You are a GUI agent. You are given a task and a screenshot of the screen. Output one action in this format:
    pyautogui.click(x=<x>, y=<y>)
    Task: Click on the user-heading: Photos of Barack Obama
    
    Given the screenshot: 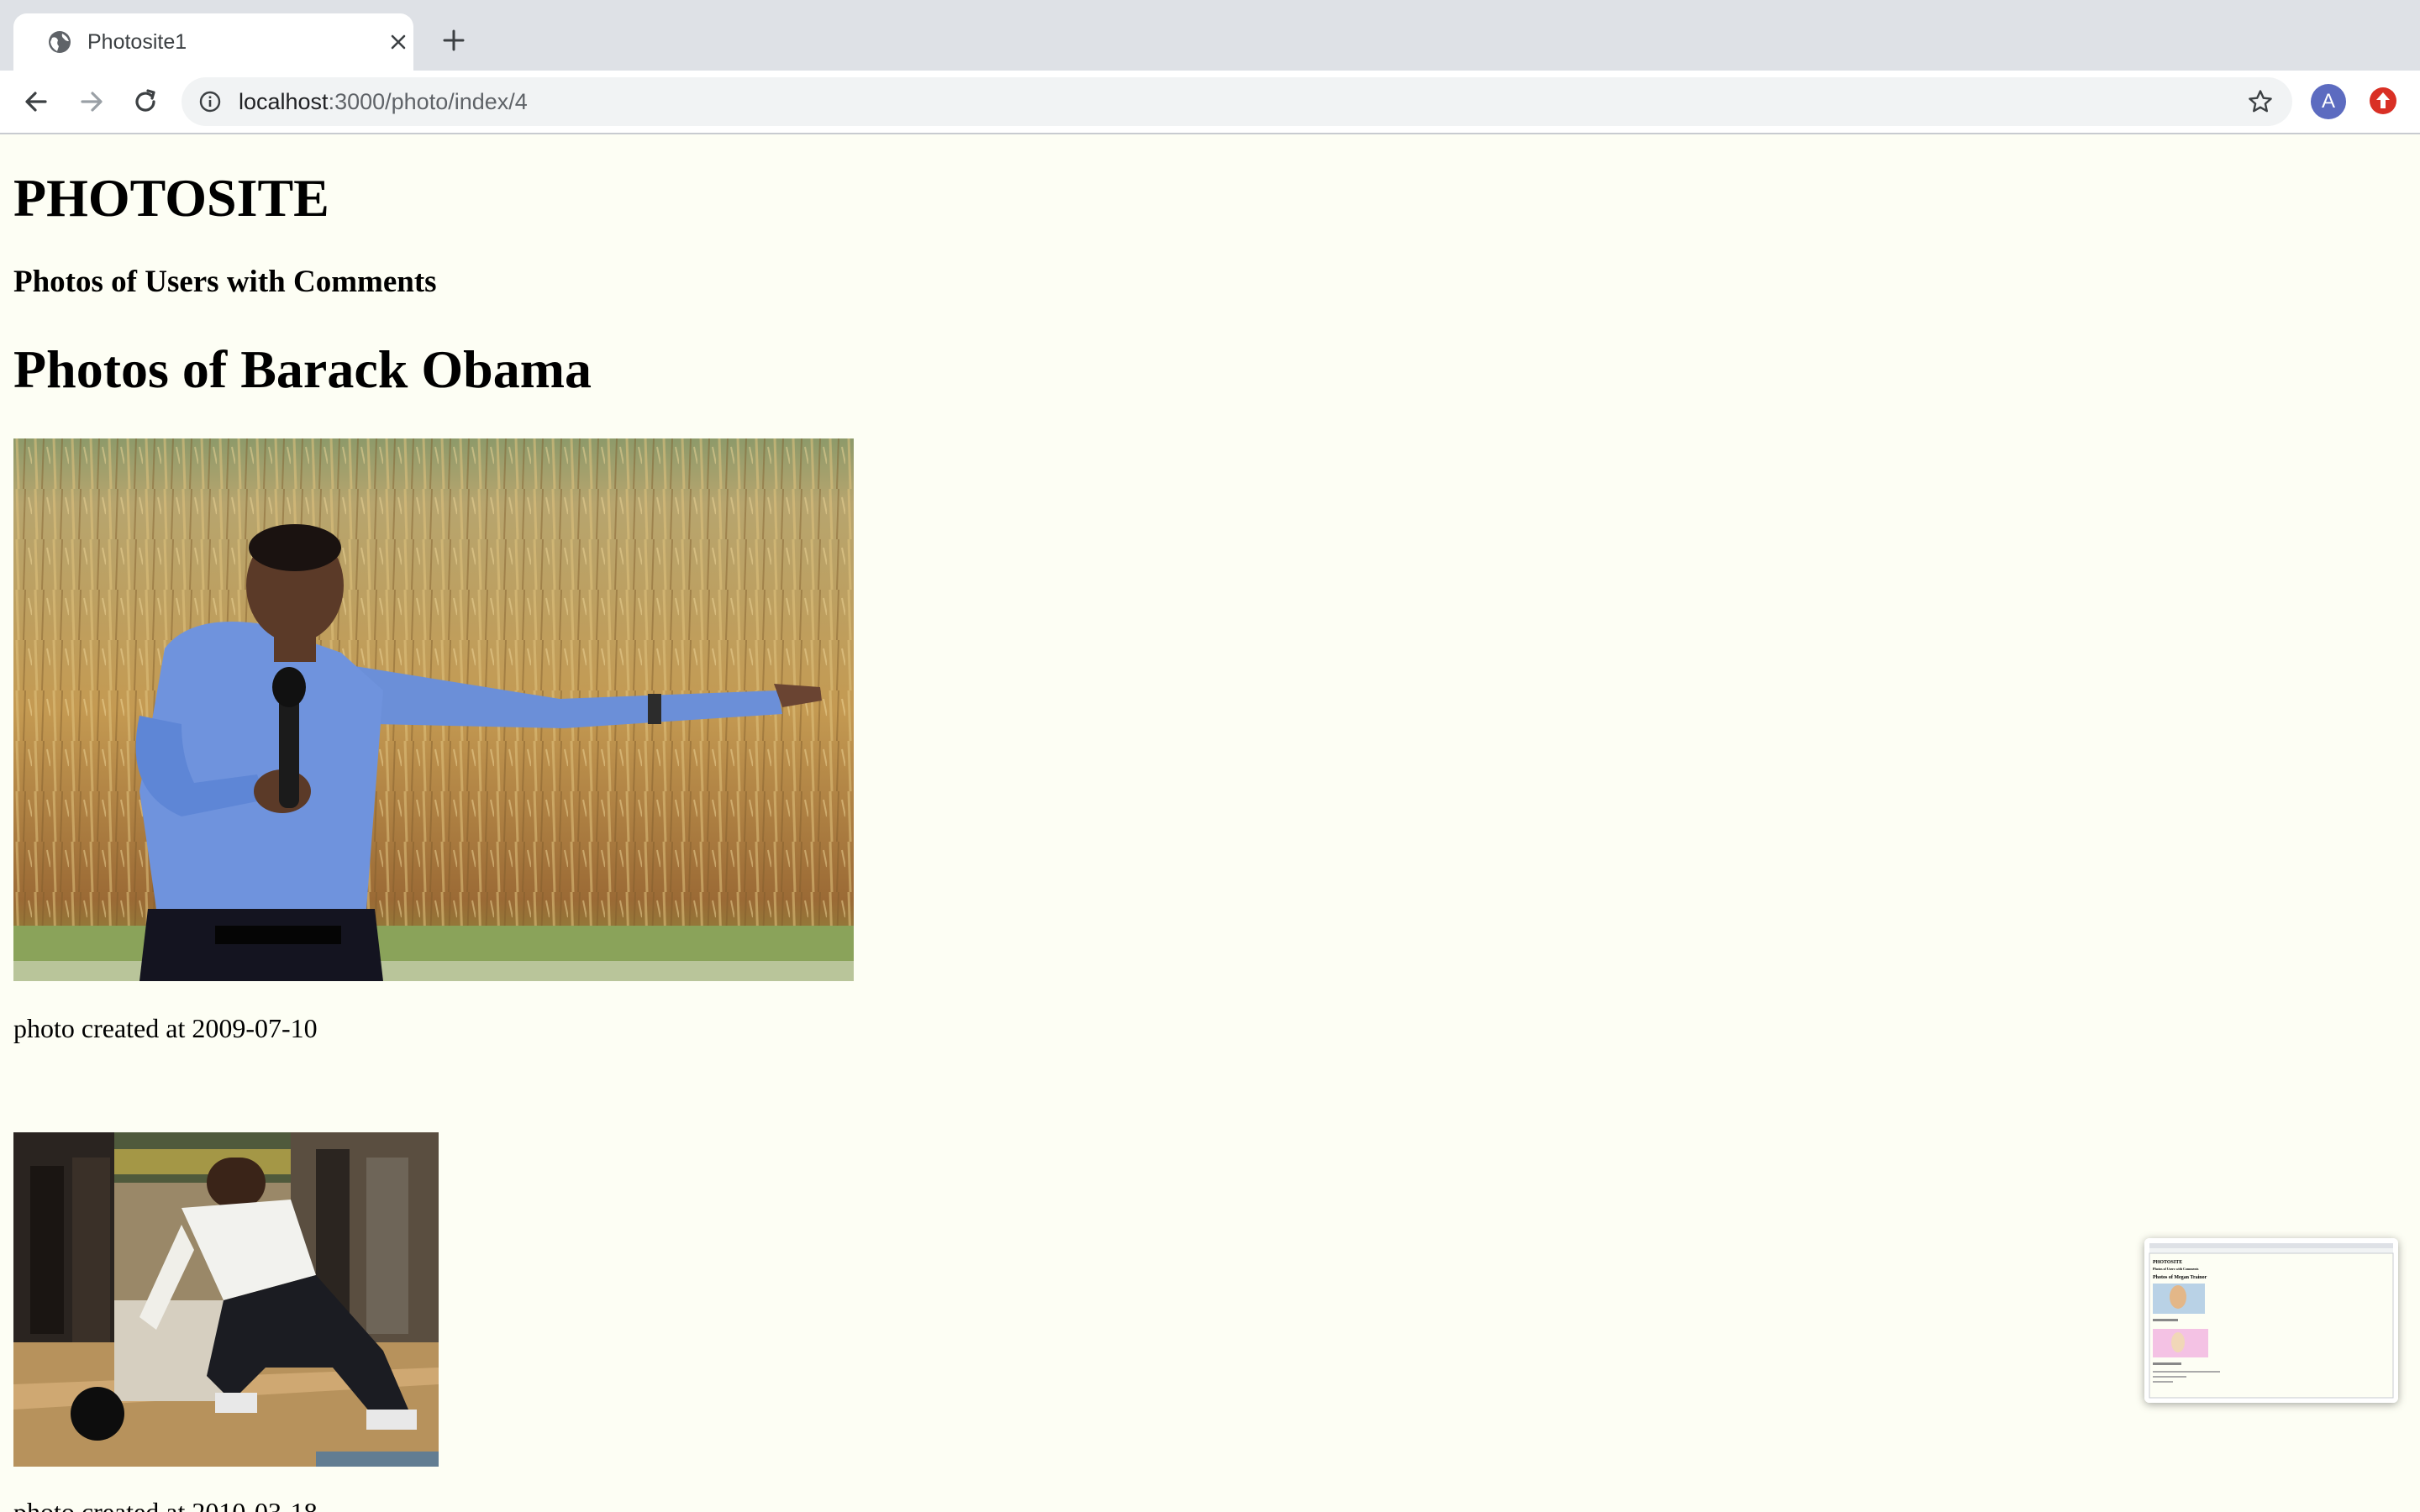 What is the action you would take?
    pyautogui.click(x=302, y=369)
    